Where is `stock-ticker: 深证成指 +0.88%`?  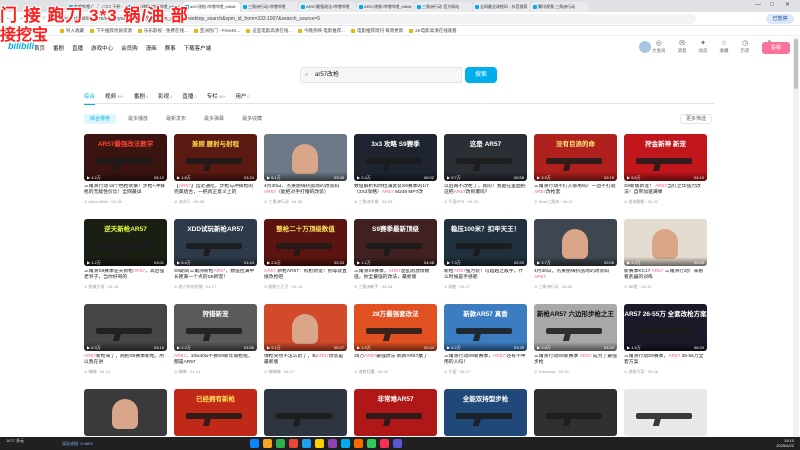
stock-ticker: 深证成指 +0.88% is located at coordinates (77, 444).